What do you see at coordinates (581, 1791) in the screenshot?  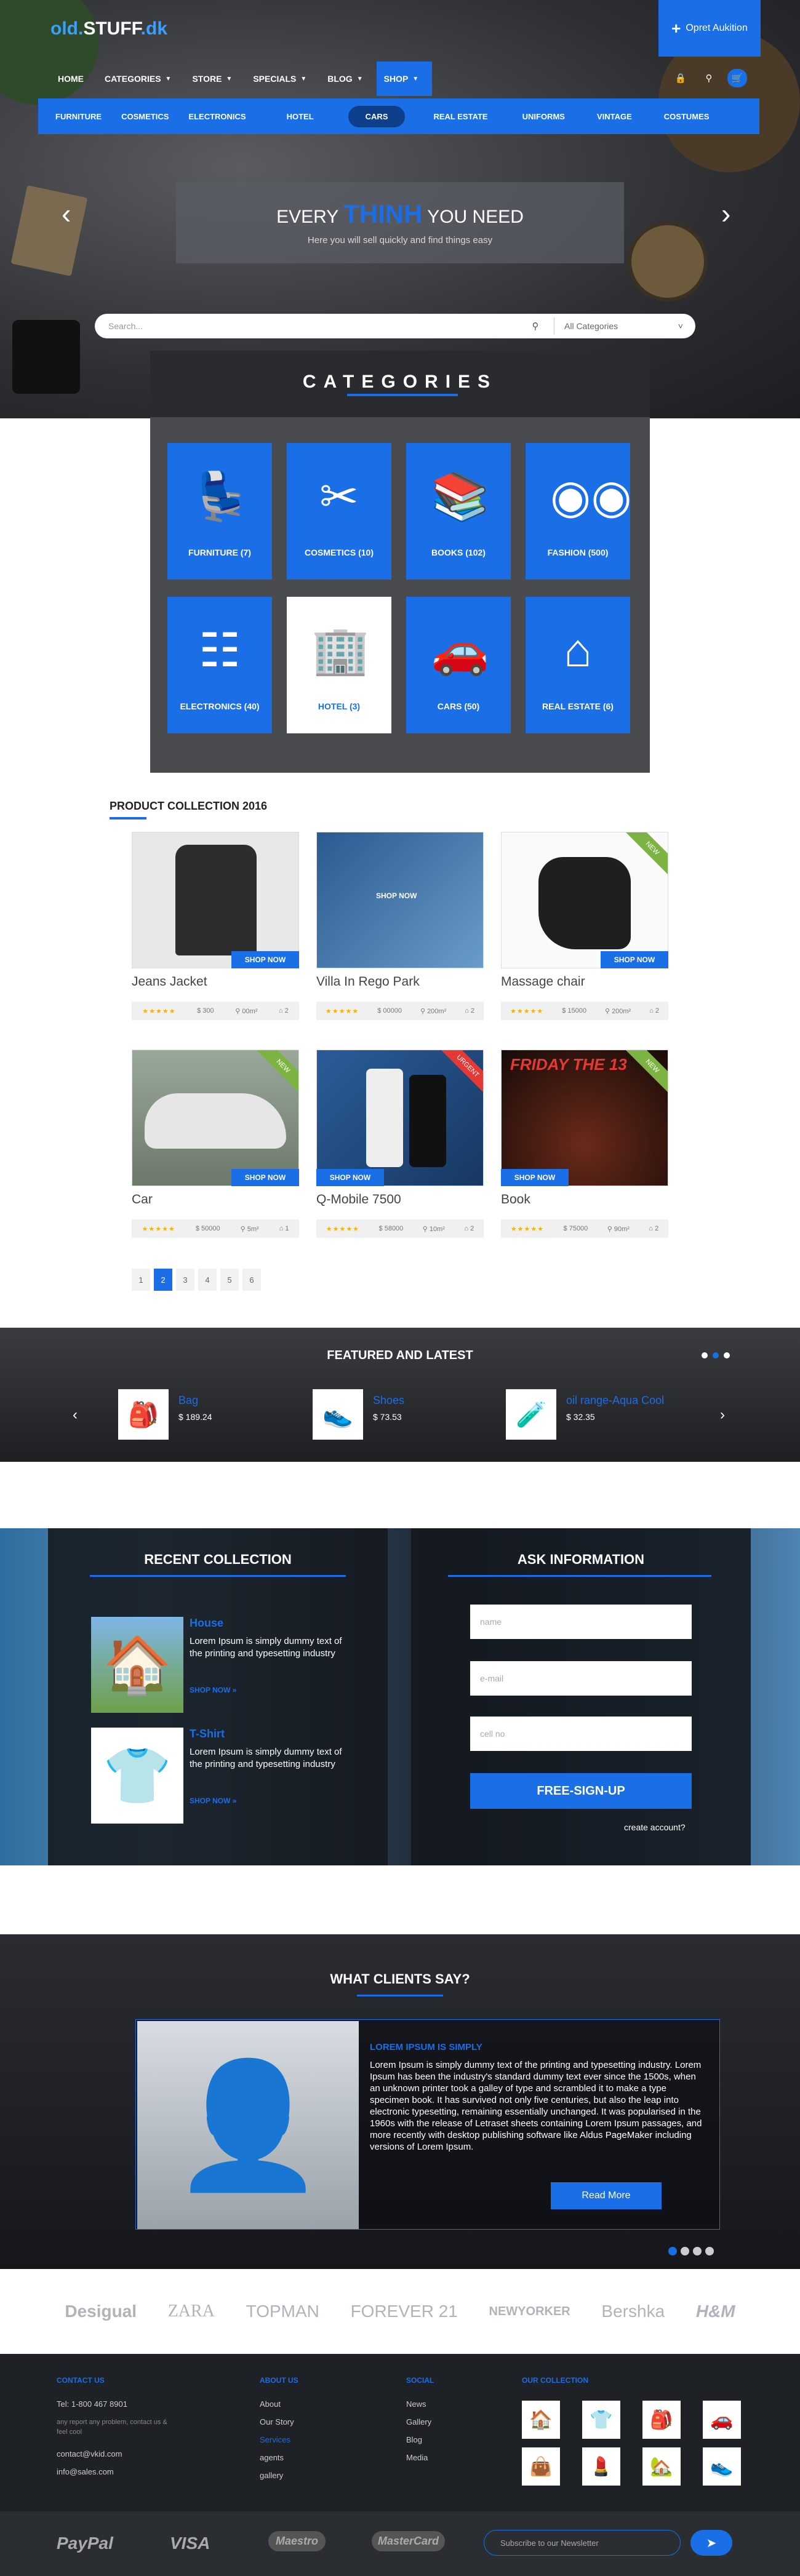 I see `free-signup-button: FREE-SIGN-UP` at bounding box center [581, 1791].